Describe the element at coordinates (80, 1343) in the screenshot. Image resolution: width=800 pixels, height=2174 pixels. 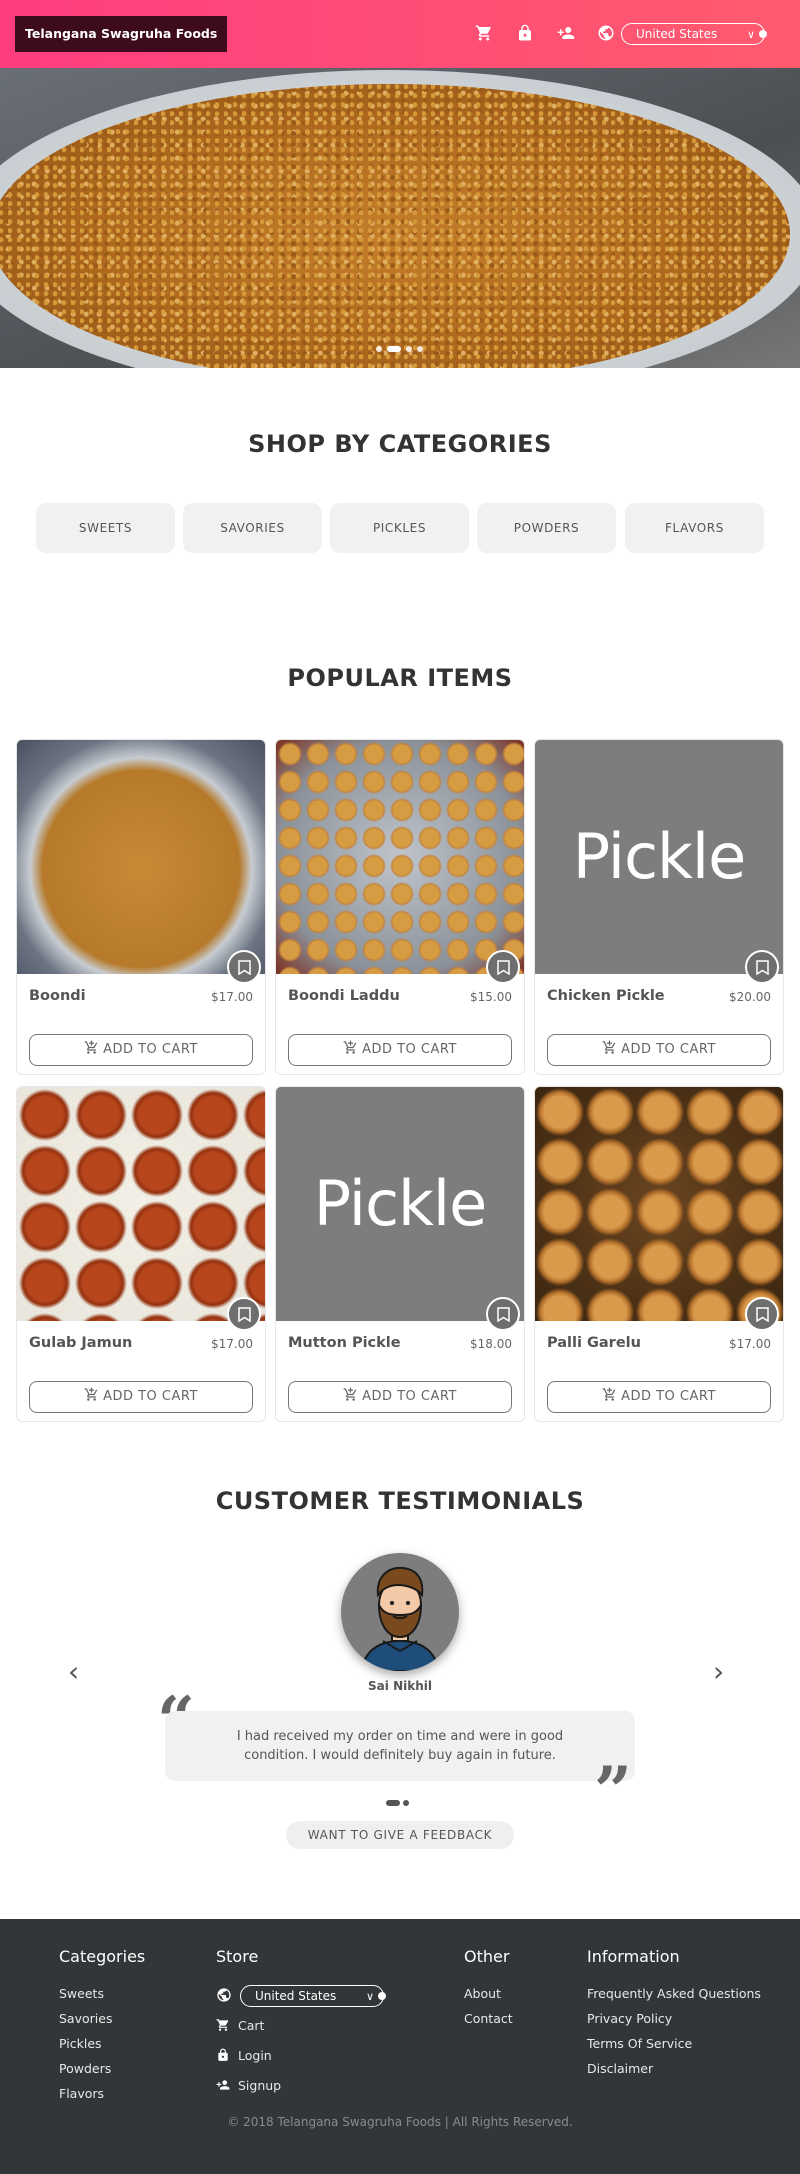
I see `product-name: Gulab Jamun` at that location.